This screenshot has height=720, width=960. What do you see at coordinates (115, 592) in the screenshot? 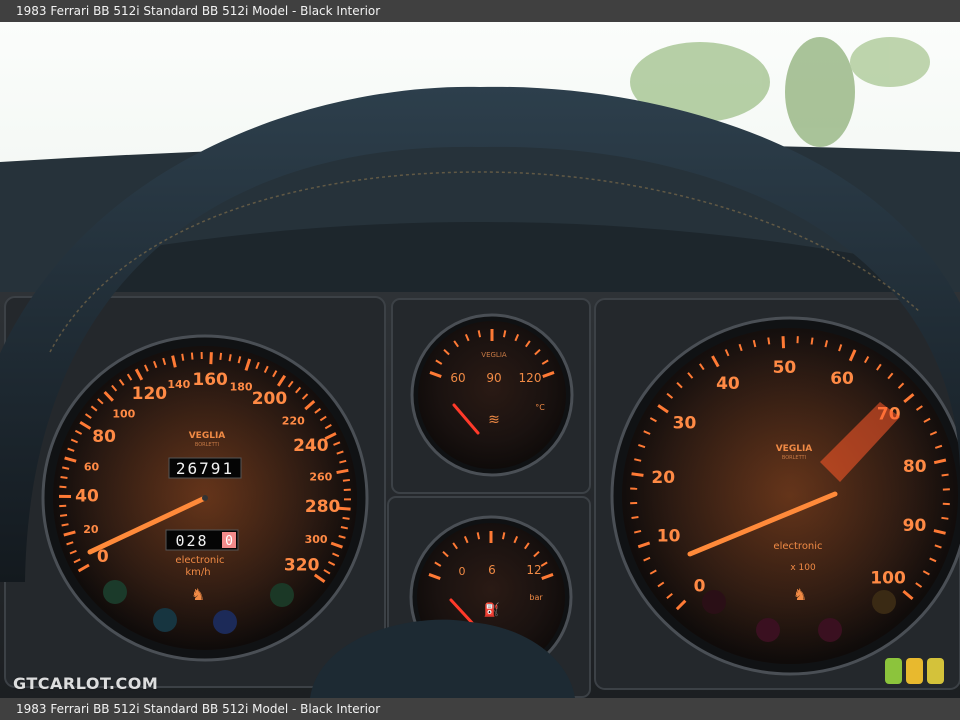
I see `warning-light-green` at bounding box center [115, 592].